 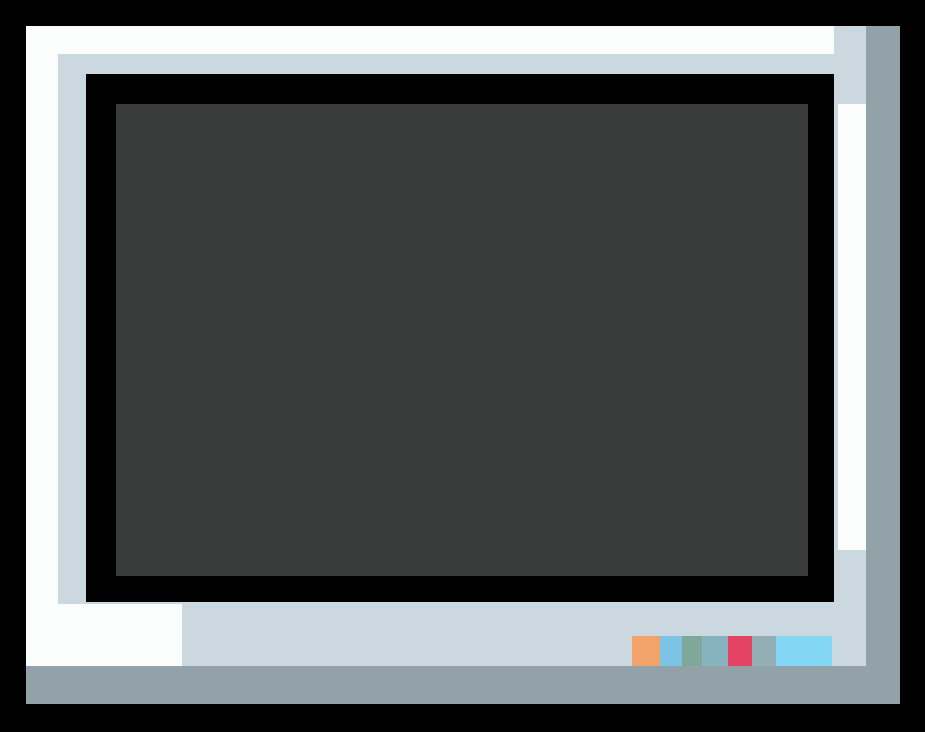 What do you see at coordinates (646, 651) in the screenshot?
I see `indicator-orange` at bounding box center [646, 651].